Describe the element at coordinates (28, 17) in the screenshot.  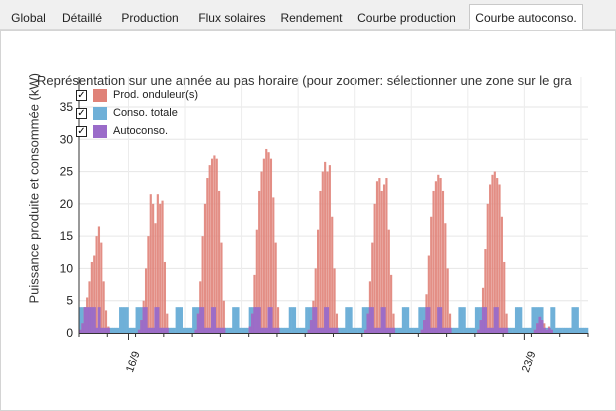
I see `tab-global: Global` at that location.